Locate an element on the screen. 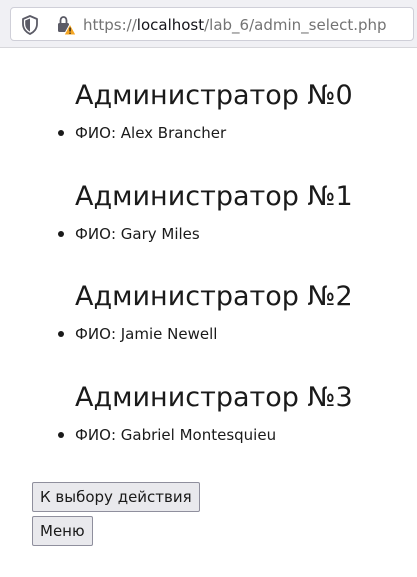  url-path: /lab_6/admin_select.php is located at coordinates (295, 25).